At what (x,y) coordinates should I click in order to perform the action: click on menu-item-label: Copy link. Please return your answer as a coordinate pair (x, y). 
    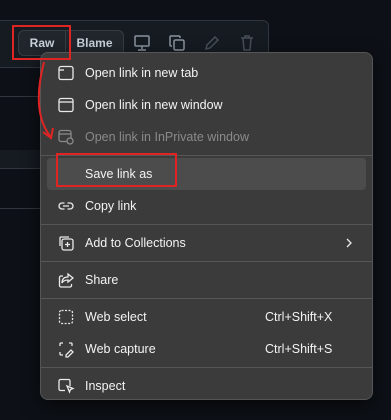
    Looking at the image, I should click on (111, 206).